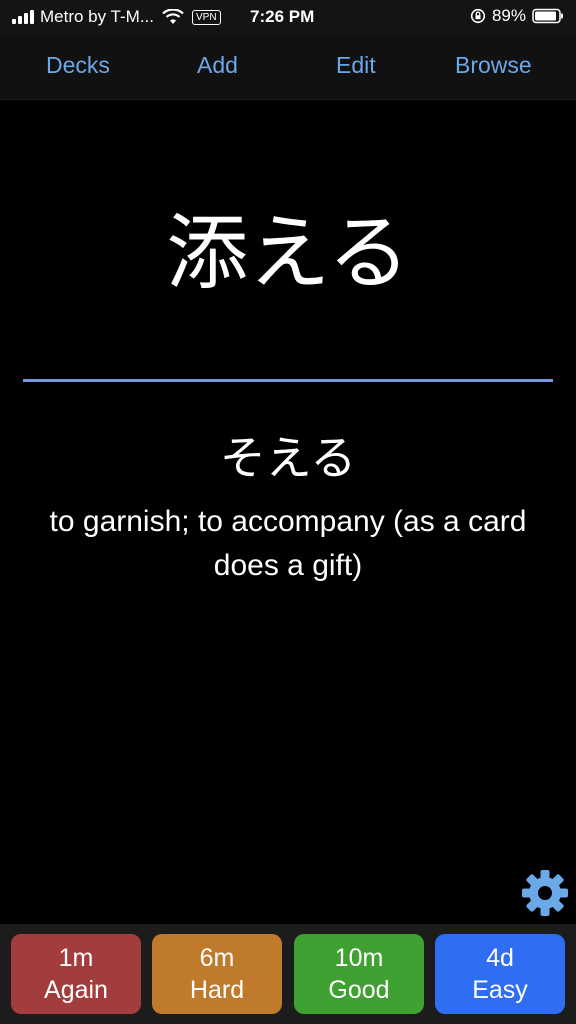 This screenshot has width=576, height=1024. I want to click on top-toolbar: Decks Add Edit Browse, so click(288, 67).